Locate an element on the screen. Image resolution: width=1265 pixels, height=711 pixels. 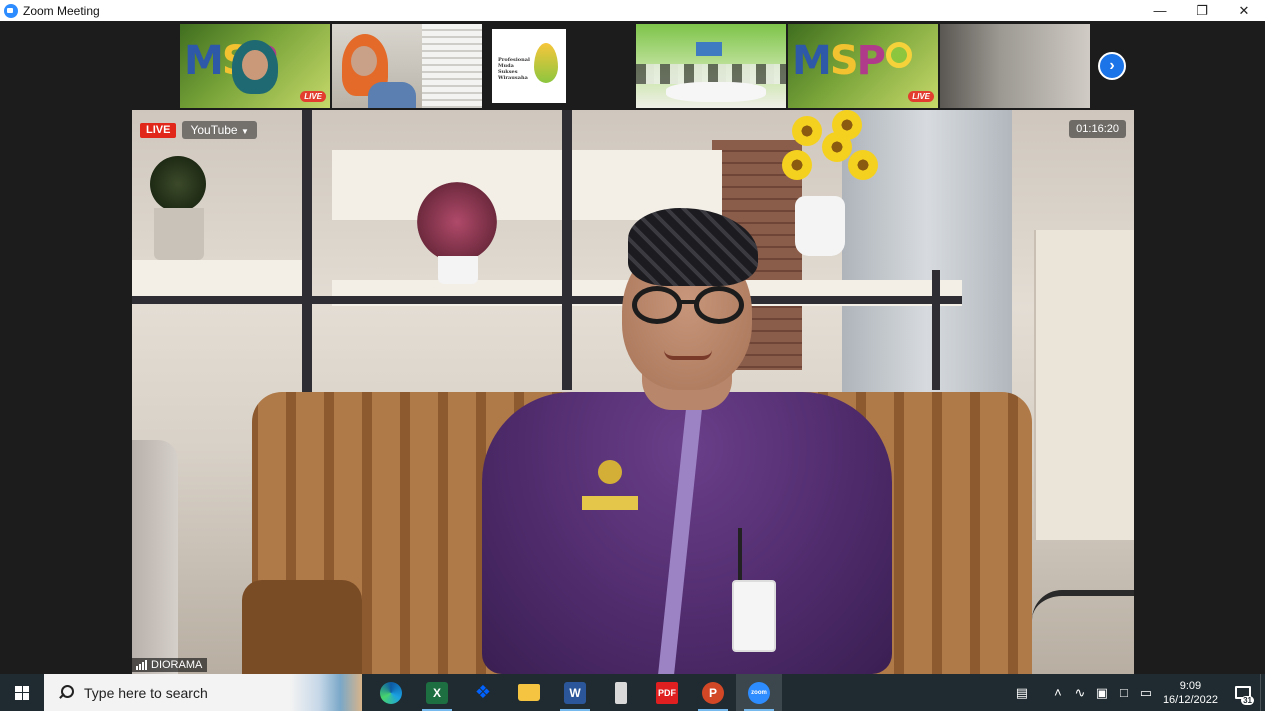
live-label: LIVE is located at coordinates (158, 130).